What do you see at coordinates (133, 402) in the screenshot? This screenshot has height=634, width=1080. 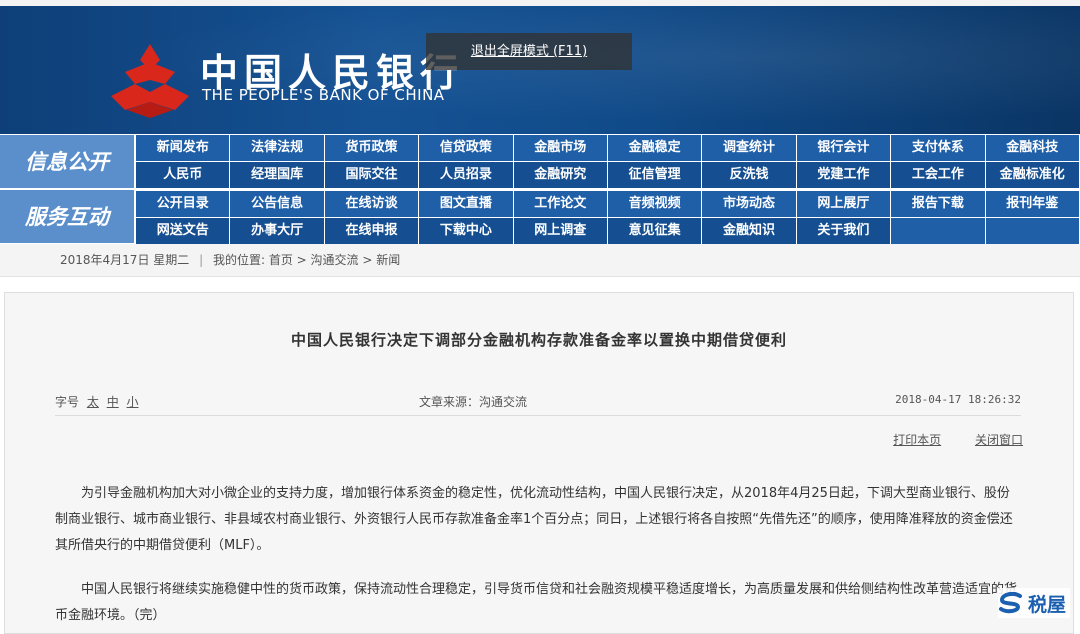 I see `font-size-small-link: 小` at bounding box center [133, 402].